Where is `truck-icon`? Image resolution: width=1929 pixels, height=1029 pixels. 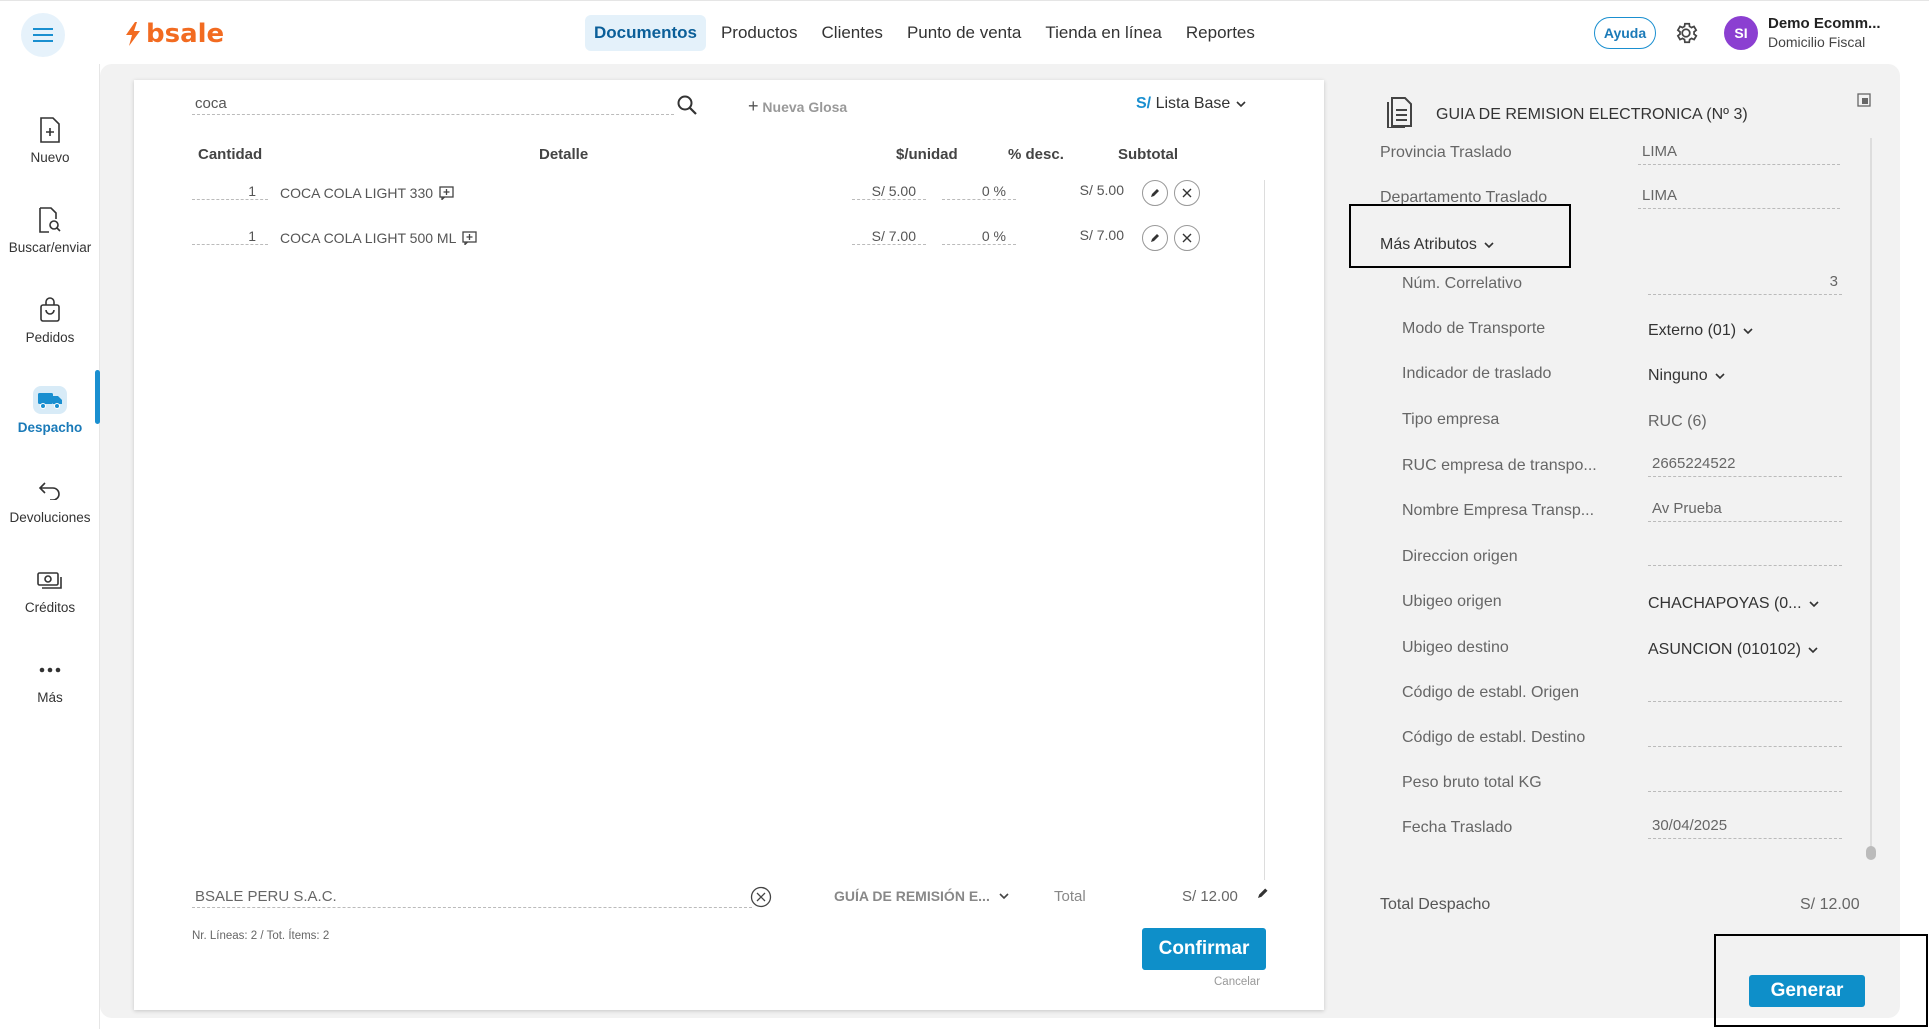
truck-icon is located at coordinates (50, 400).